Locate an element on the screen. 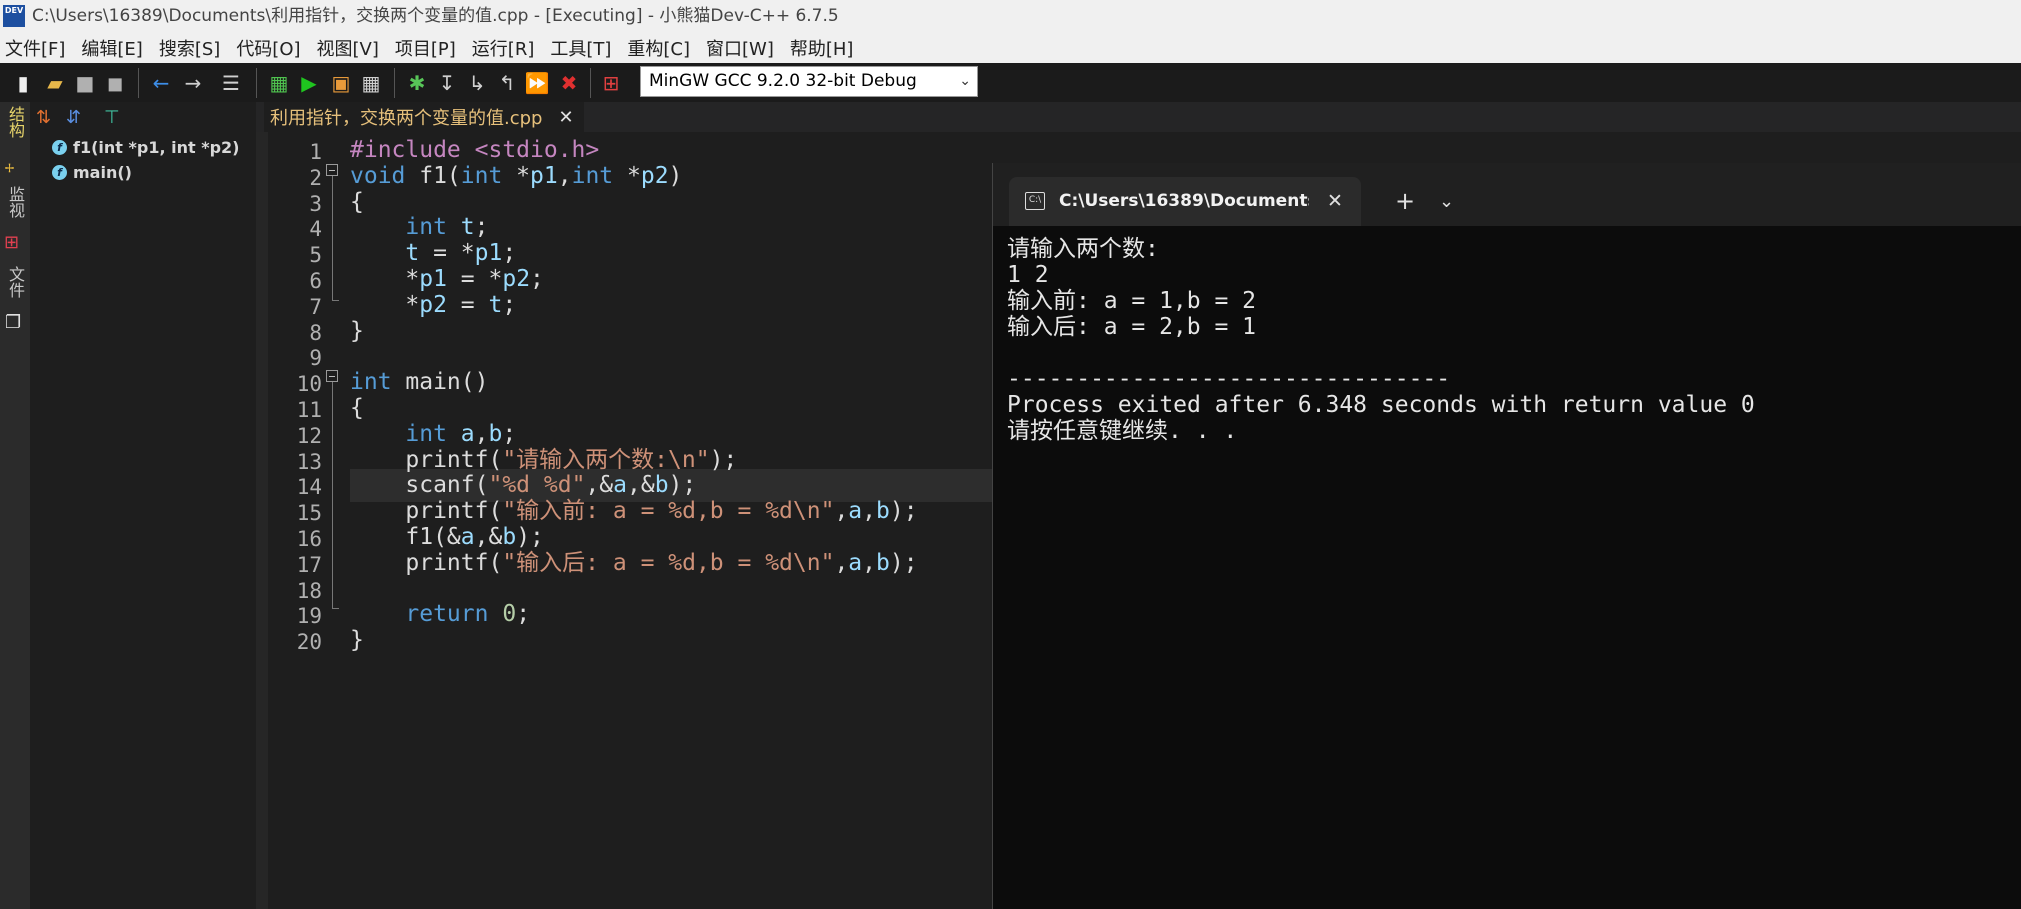 This screenshot has height=909, width=2021. menu-item: 工具[T] is located at coordinates (583, 48).